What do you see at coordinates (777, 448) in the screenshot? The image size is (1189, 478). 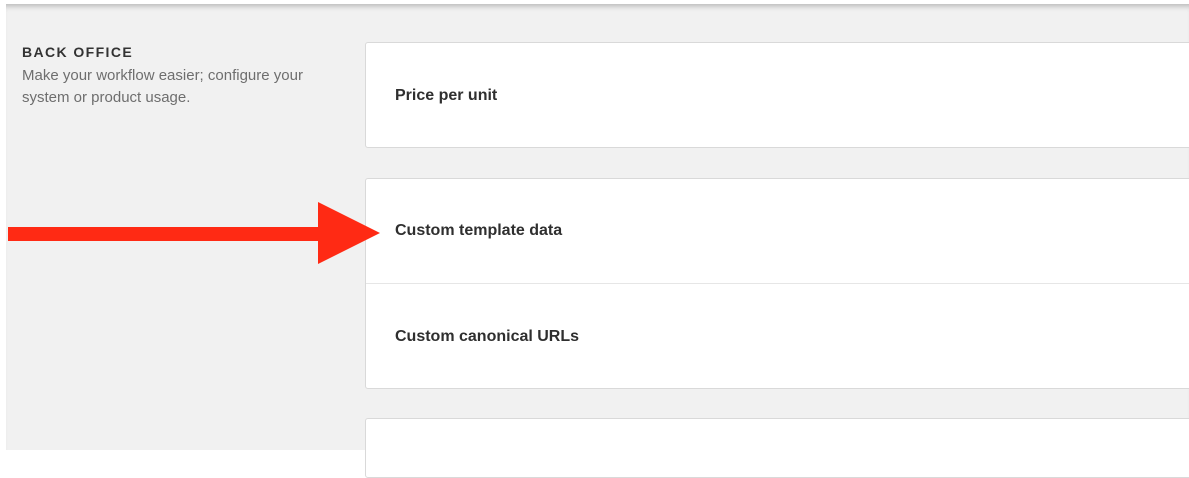 I see `settings-card-next` at bounding box center [777, 448].